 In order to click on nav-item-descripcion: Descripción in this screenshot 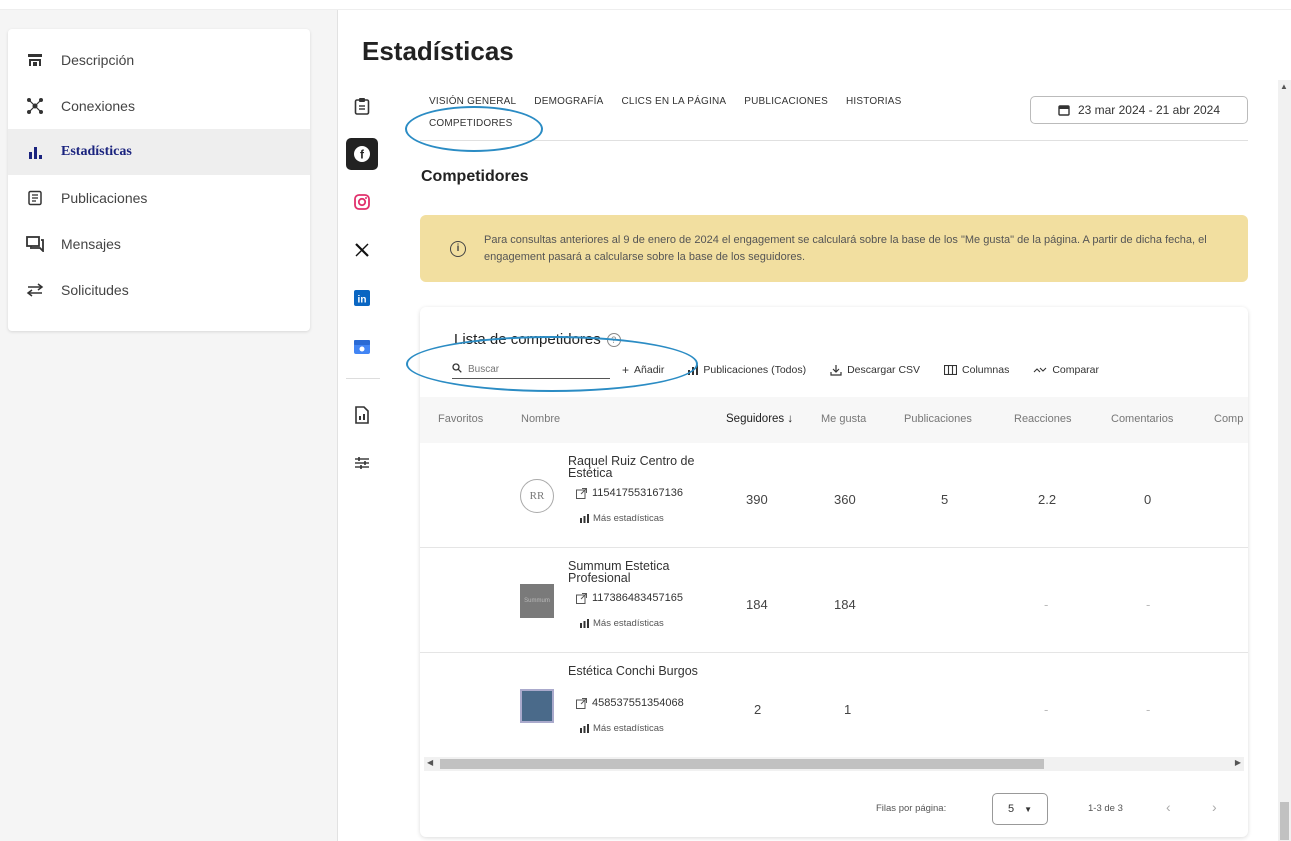, I will do `click(159, 60)`.